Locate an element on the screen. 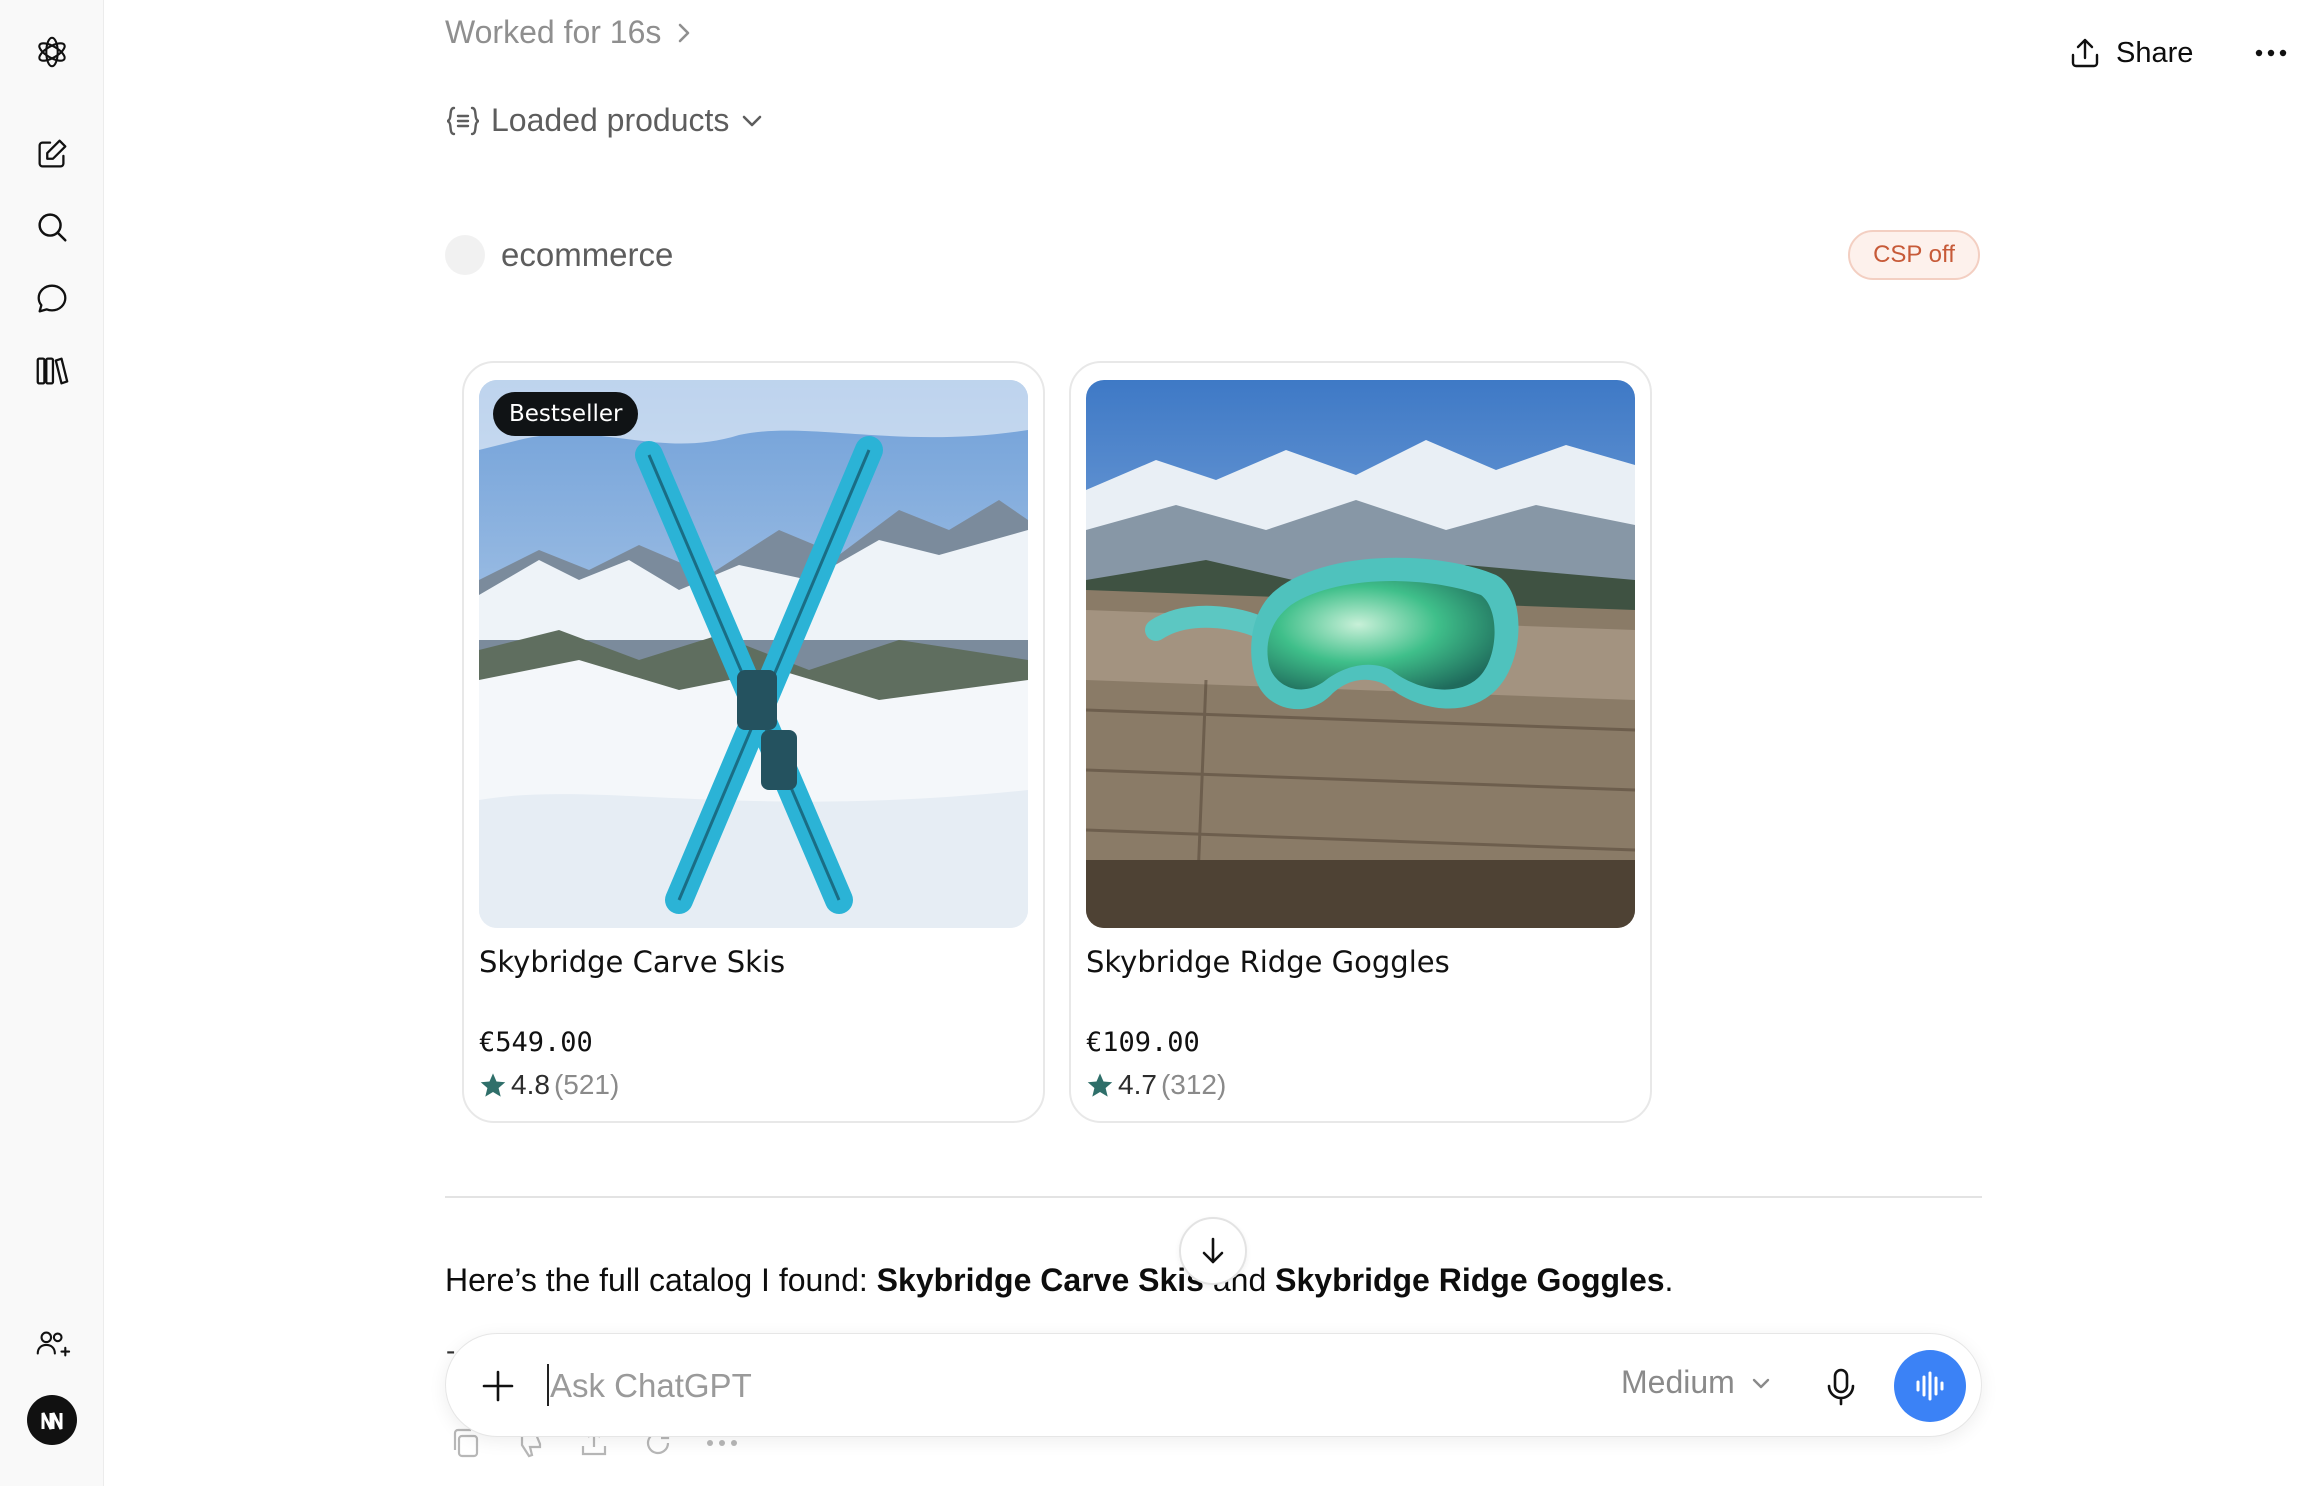  app-name: ecommerce is located at coordinates (587, 254).